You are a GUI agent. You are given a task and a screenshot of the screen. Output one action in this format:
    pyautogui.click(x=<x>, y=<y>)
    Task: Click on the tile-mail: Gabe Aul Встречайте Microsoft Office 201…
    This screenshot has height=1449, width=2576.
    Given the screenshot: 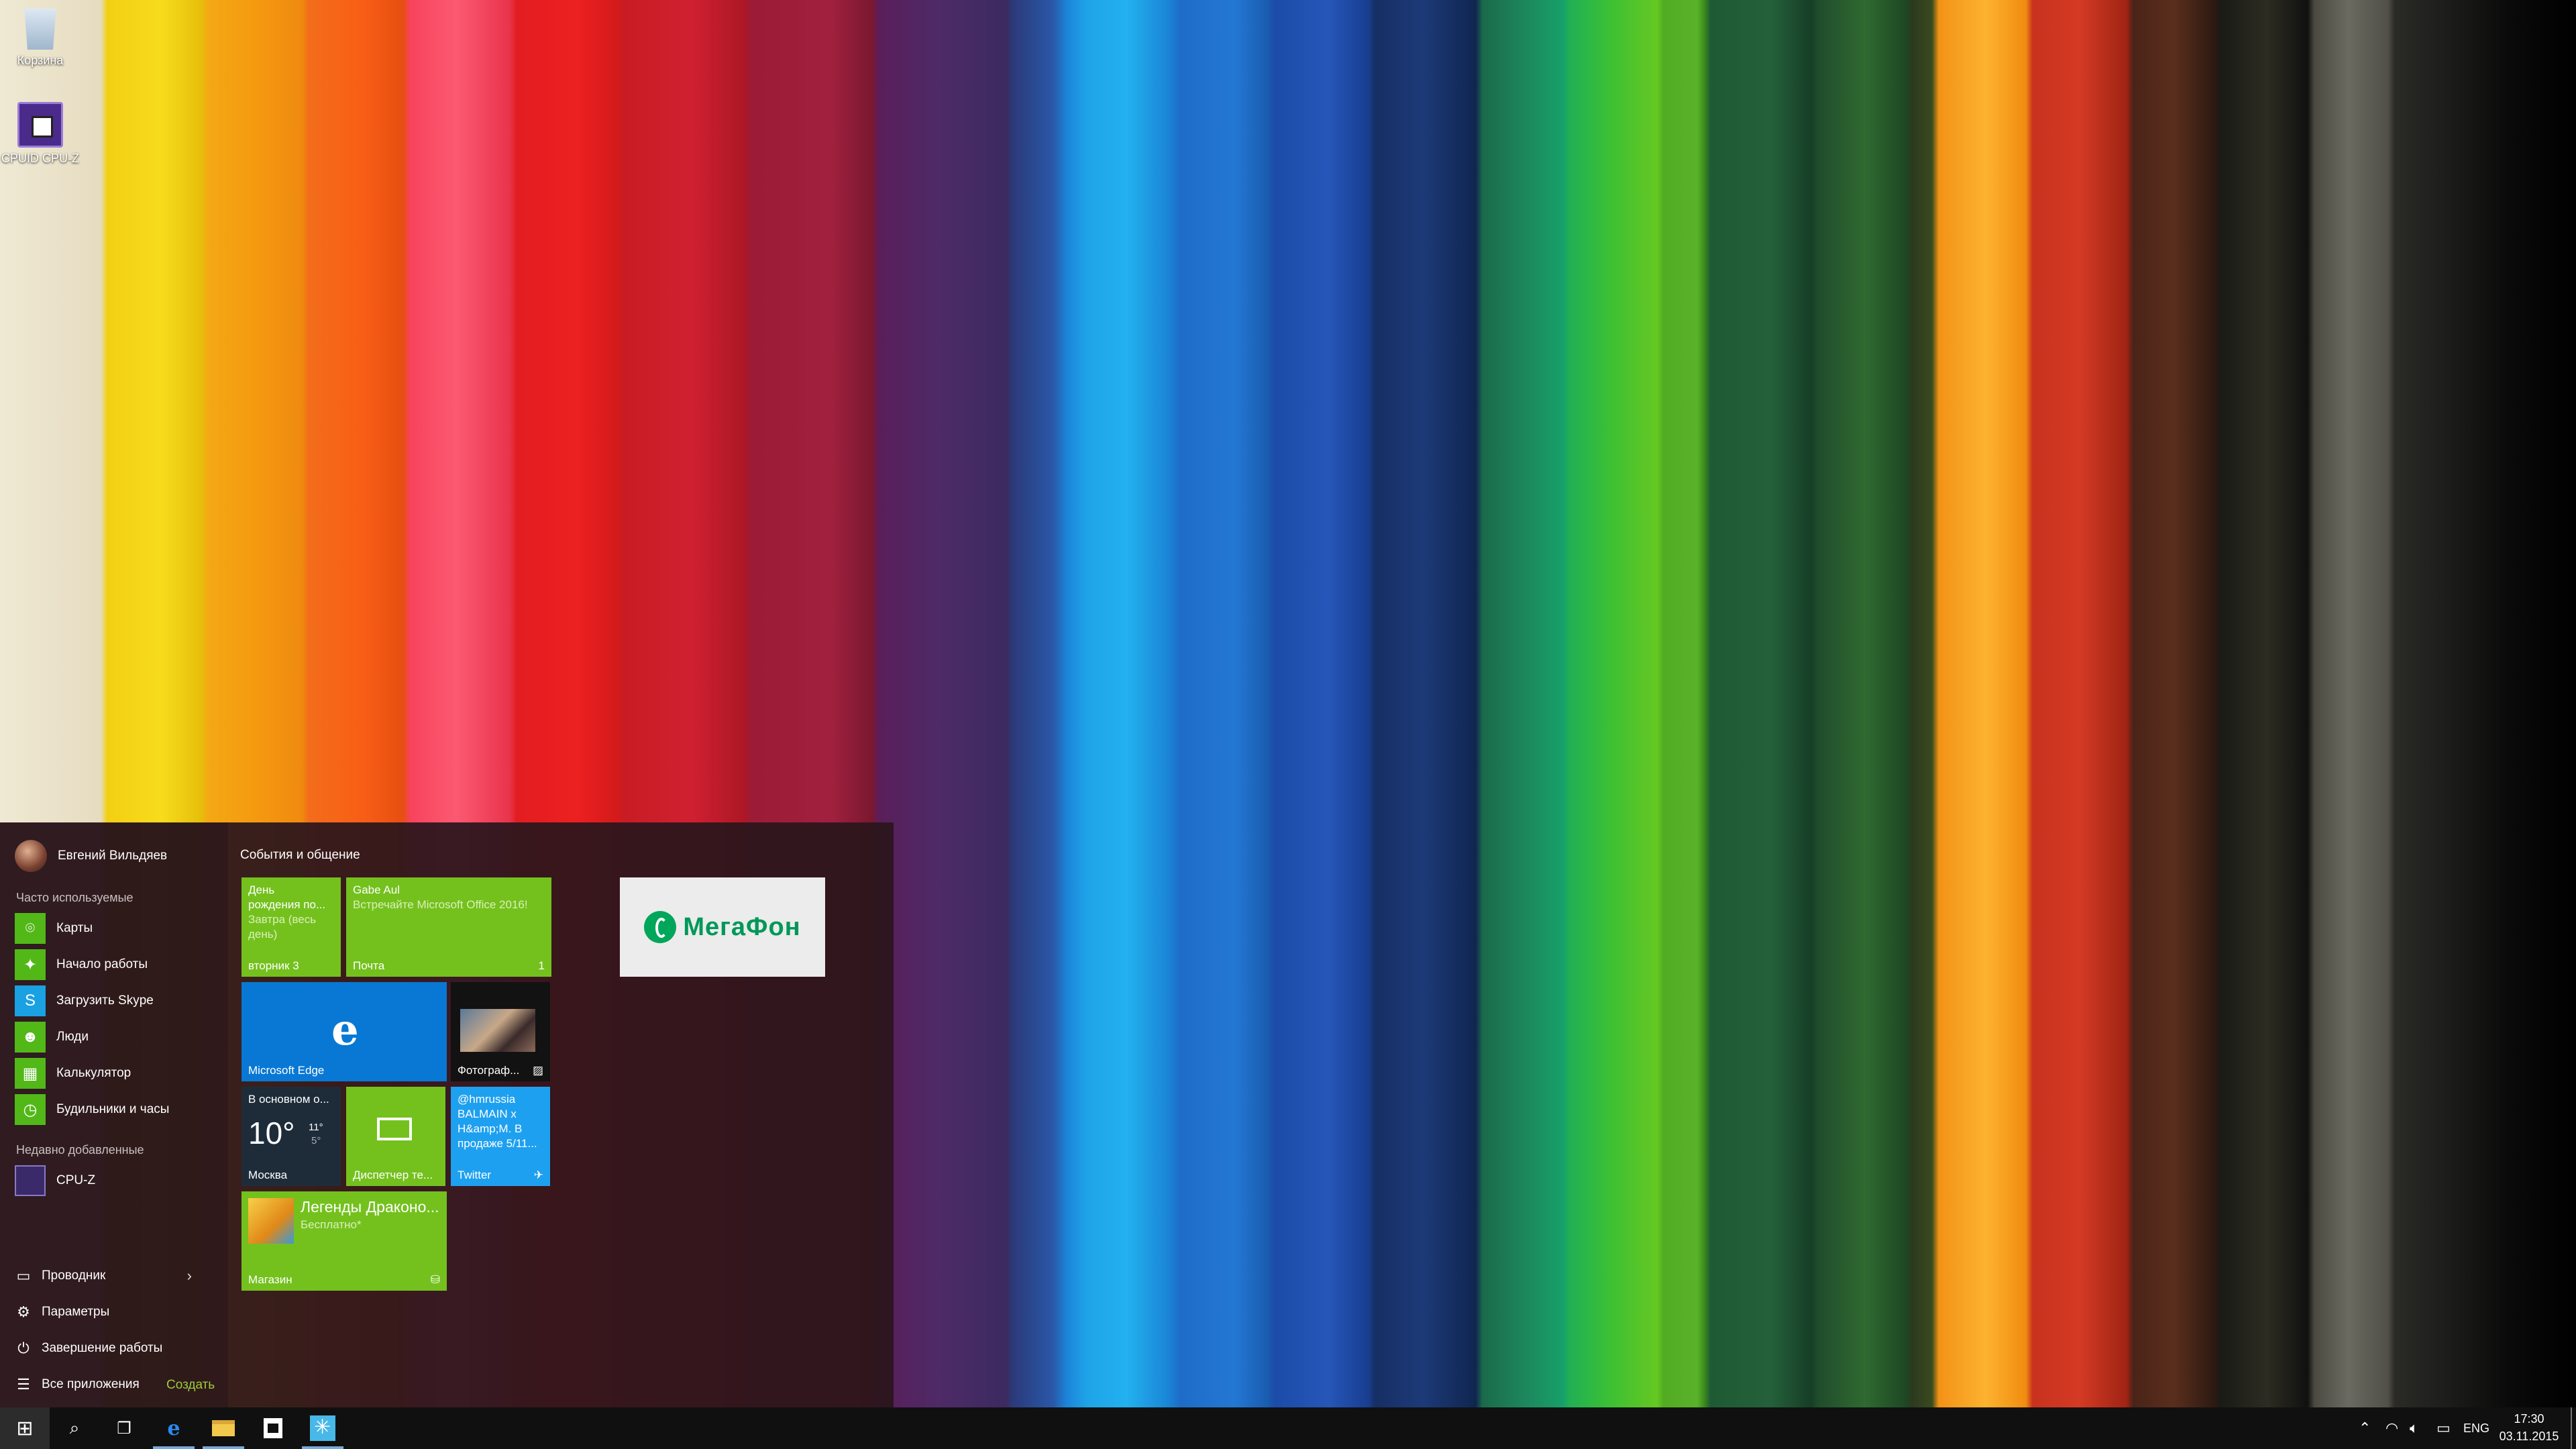 What is the action you would take?
    pyautogui.click(x=448, y=927)
    